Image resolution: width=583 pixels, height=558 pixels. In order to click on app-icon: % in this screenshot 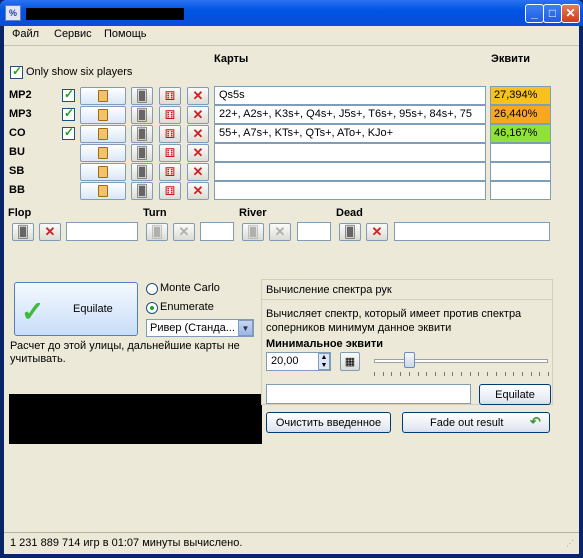, I will do `click(13, 13)`.